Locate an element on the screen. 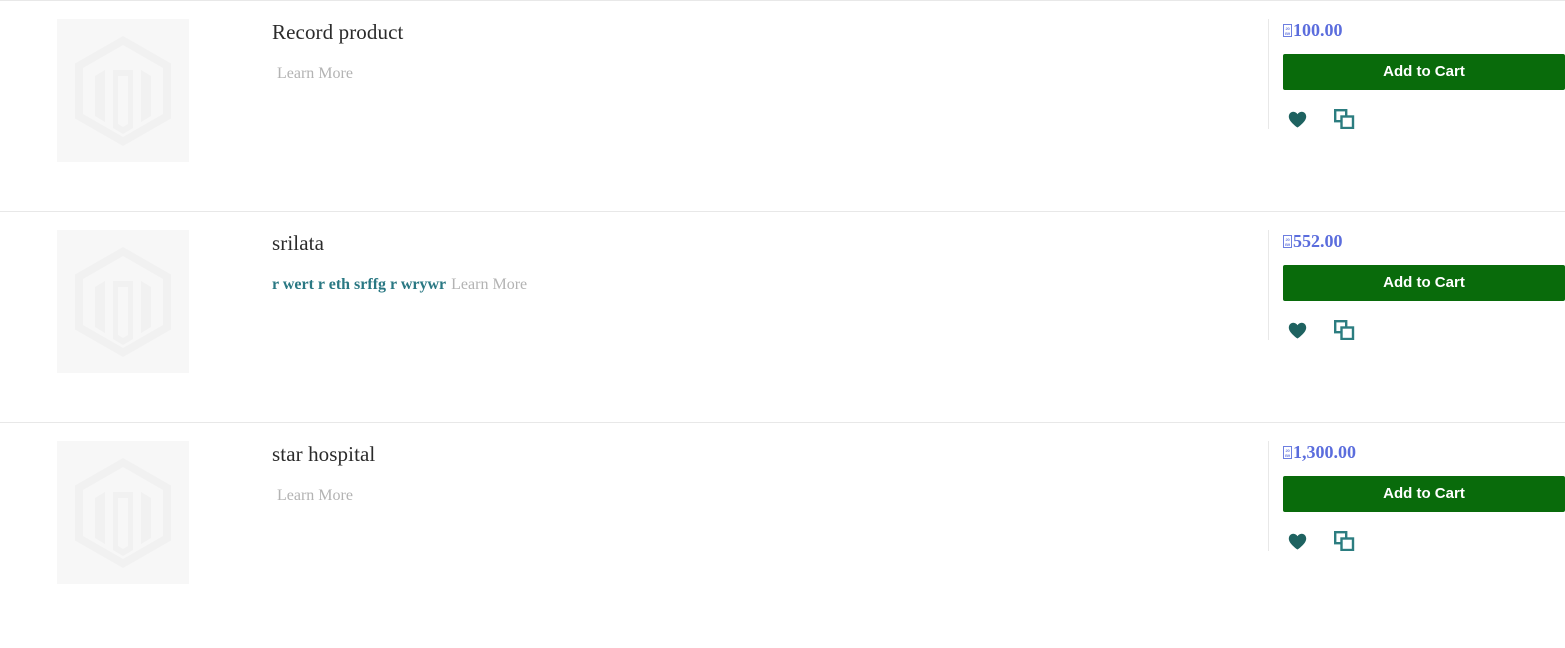 The image size is (1565, 648). product-actions: 20 B9 1,300.00 Add to Cart is located at coordinates (1416, 496).